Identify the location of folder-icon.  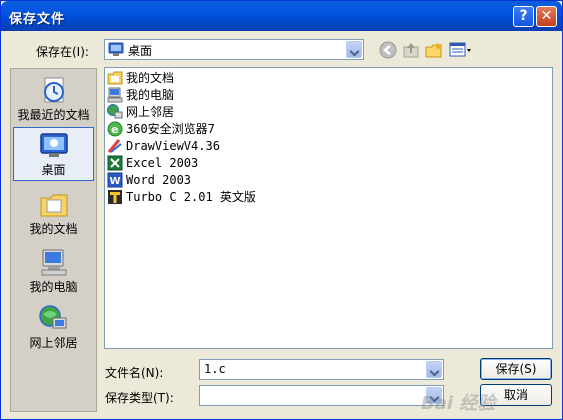
(115, 78).